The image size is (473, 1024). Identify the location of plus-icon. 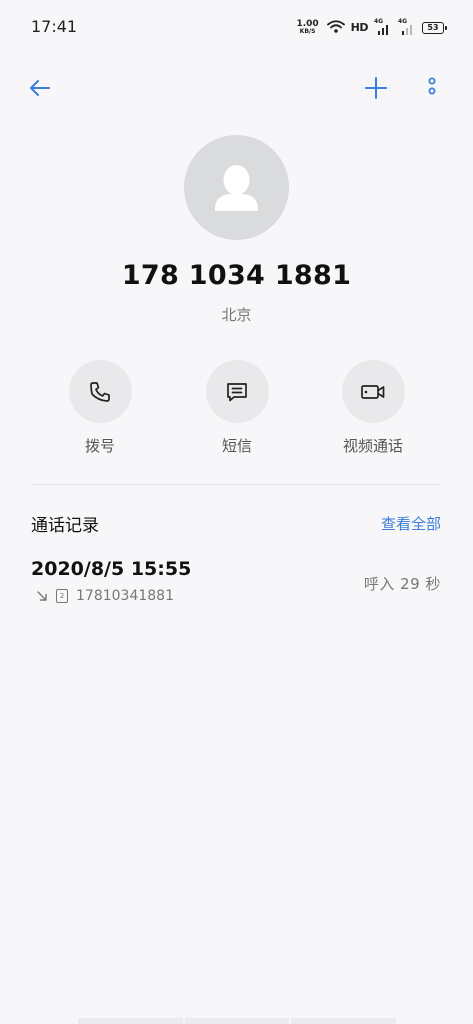
(376, 88).